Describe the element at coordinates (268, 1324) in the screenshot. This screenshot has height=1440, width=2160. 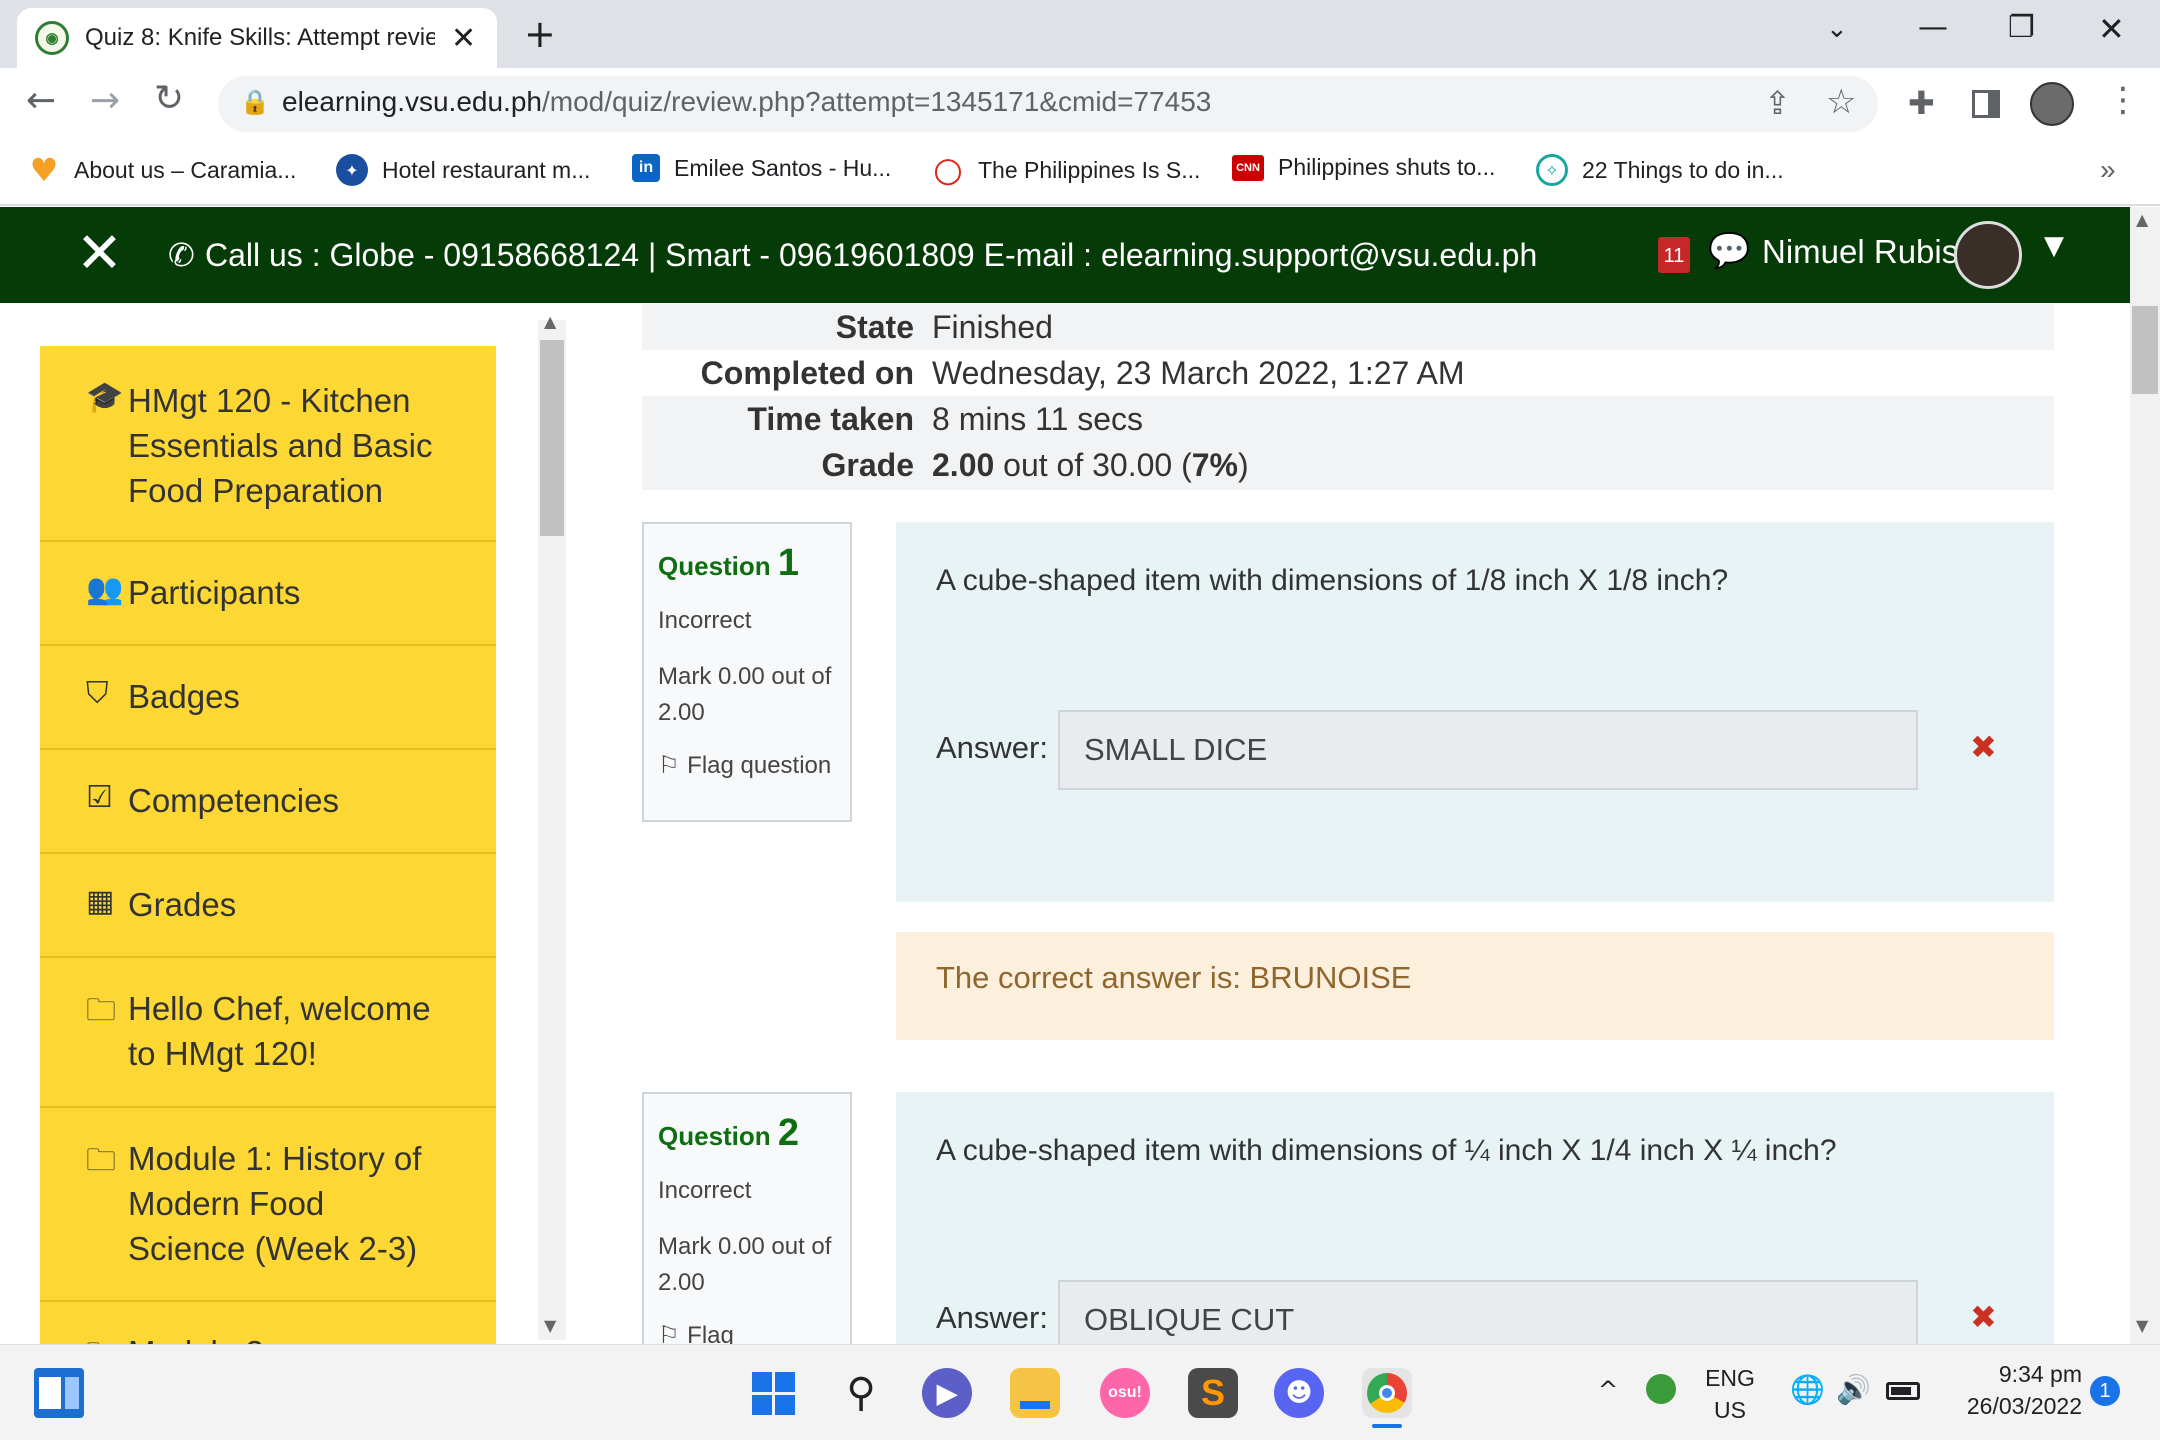
I see `sidebar-item-module-2: 🗀Module 2` at that location.